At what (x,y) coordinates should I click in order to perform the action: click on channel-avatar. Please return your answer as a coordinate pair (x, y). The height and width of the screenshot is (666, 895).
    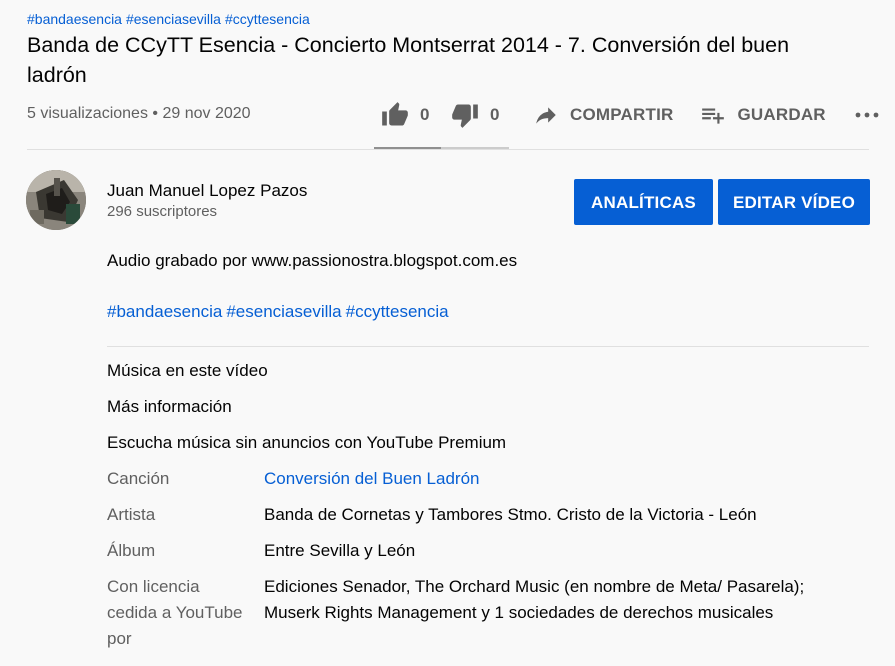
    Looking at the image, I should click on (56, 200).